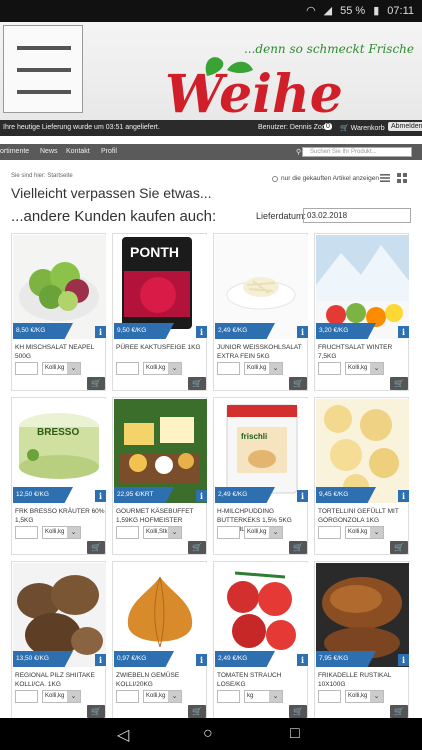 The height and width of the screenshot is (750, 422). Describe the element at coordinates (363, 680) in the screenshot. I see `product-name: FRIKADELLE RUSTIKAL 10X100G` at that location.